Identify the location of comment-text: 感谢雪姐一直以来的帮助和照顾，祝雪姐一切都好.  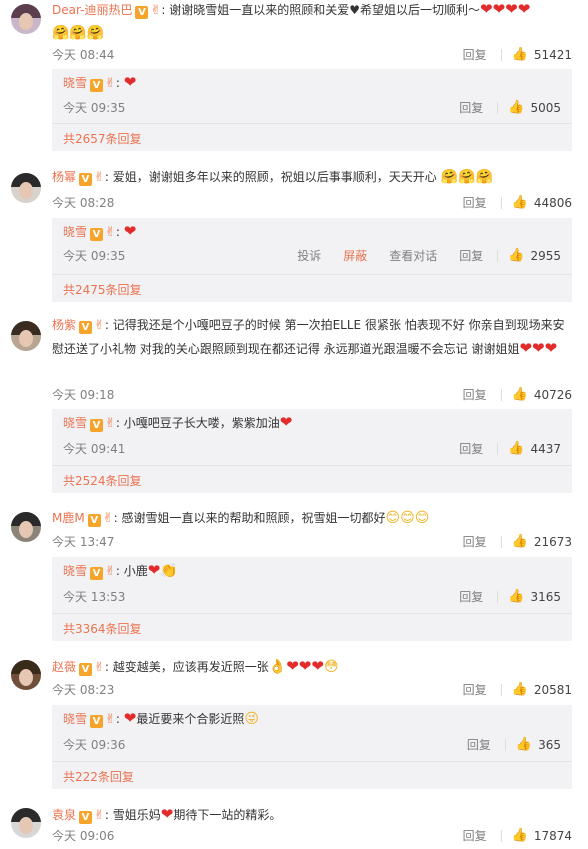
(253, 518).